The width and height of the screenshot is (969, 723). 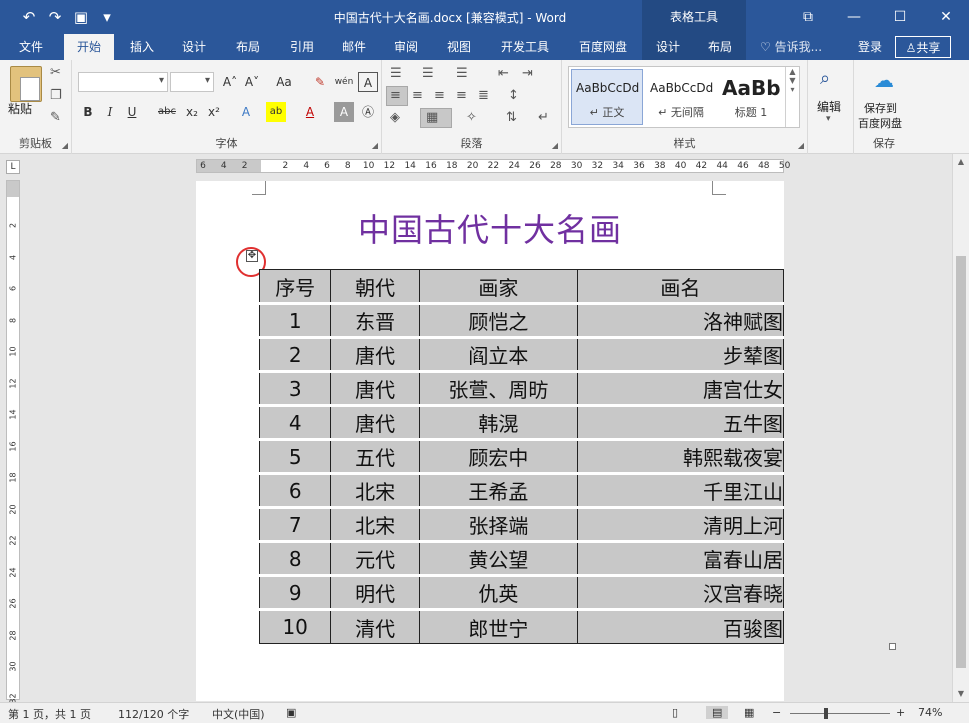 What do you see at coordinates (375, 558) in the screenshot?
I see `cell-dynasty: 元代` at bounding box center [375, 558].